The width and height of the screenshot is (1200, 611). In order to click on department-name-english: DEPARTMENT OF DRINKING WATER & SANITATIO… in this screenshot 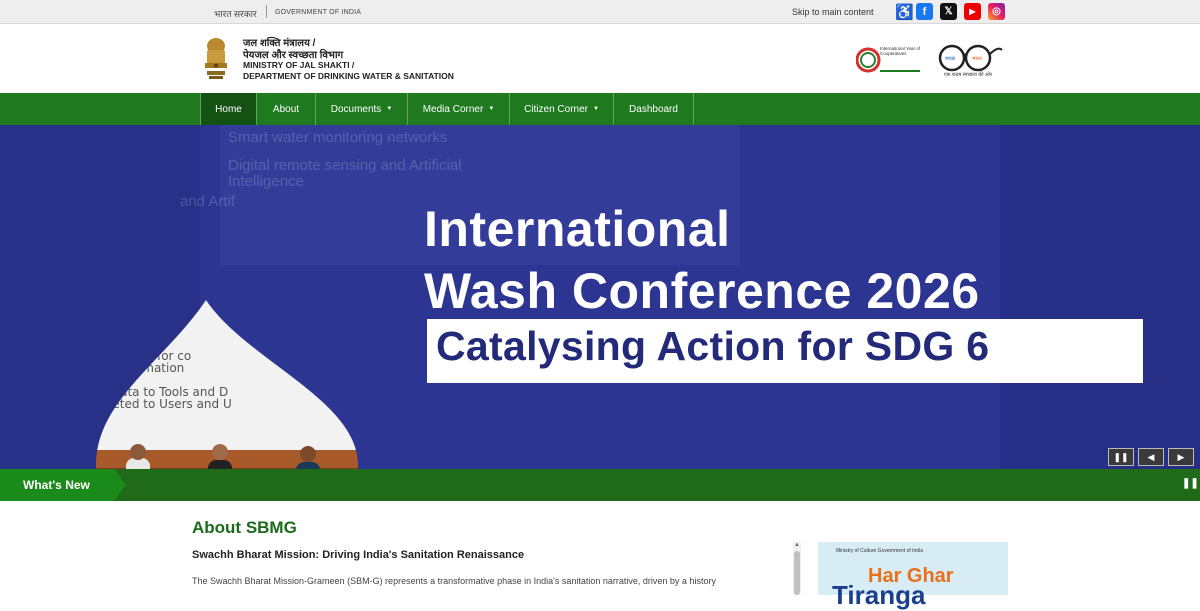, I will do `click(348, 76)`.